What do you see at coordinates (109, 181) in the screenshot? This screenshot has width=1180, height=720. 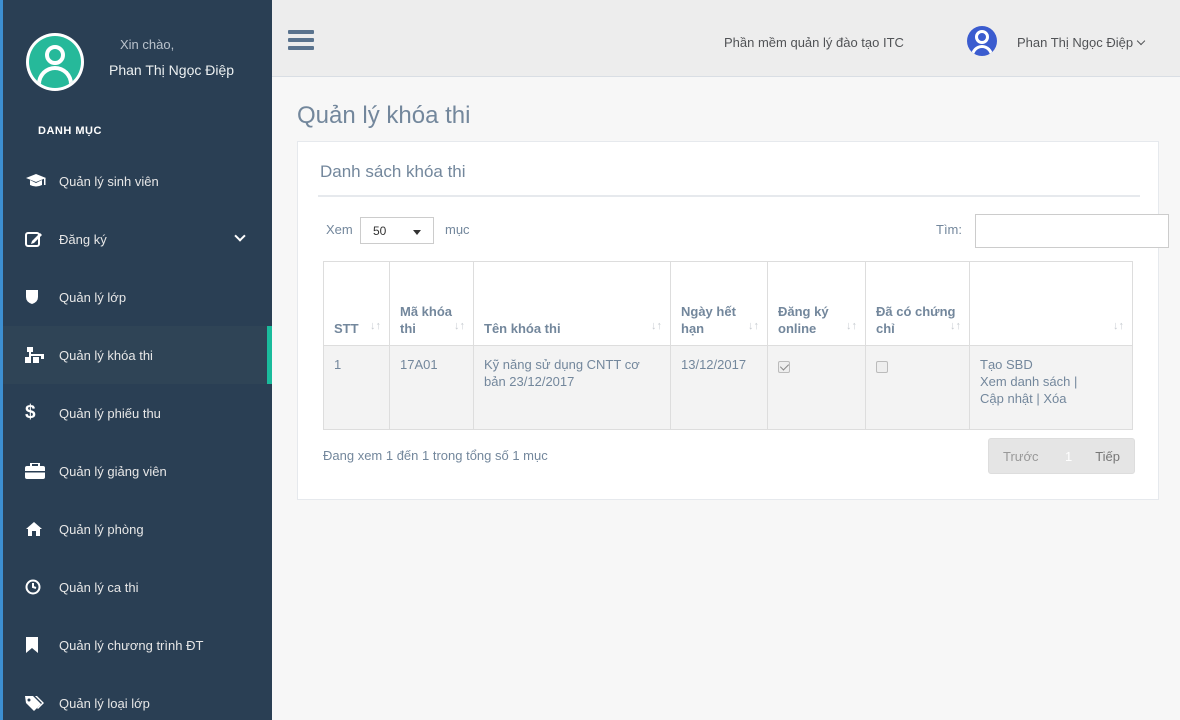 I see `sidebar-item-label: Quản lý sinh viên` at bounding box center [109, 181].